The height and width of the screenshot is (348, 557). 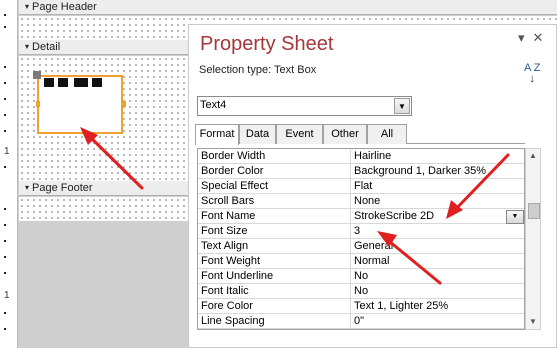 What do you see at coordinates (213, 105) in the screenshot?
I see `control-selector-value: Text4` at bounding box center [213, 105].